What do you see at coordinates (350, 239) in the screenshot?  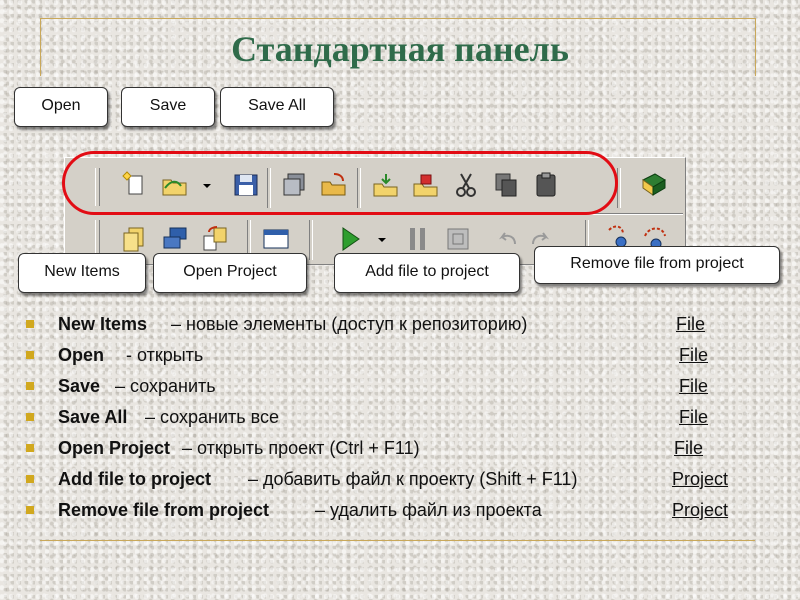 I see `run-icon` at bounding box center [350, 239].